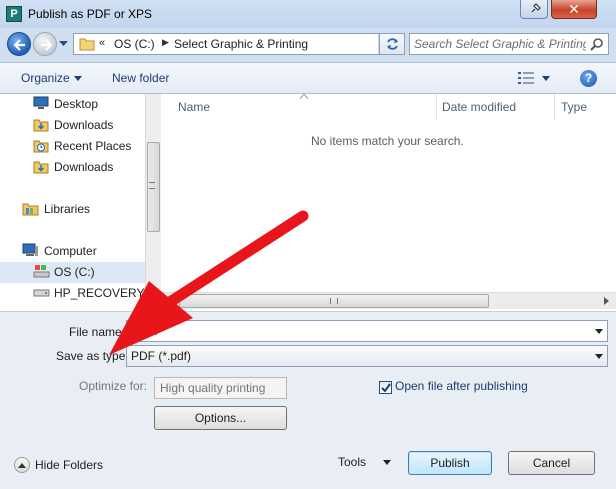  Describe the element at coordinates (352, 462) in the screenshot. I see `tools-button: Tools` at that location.